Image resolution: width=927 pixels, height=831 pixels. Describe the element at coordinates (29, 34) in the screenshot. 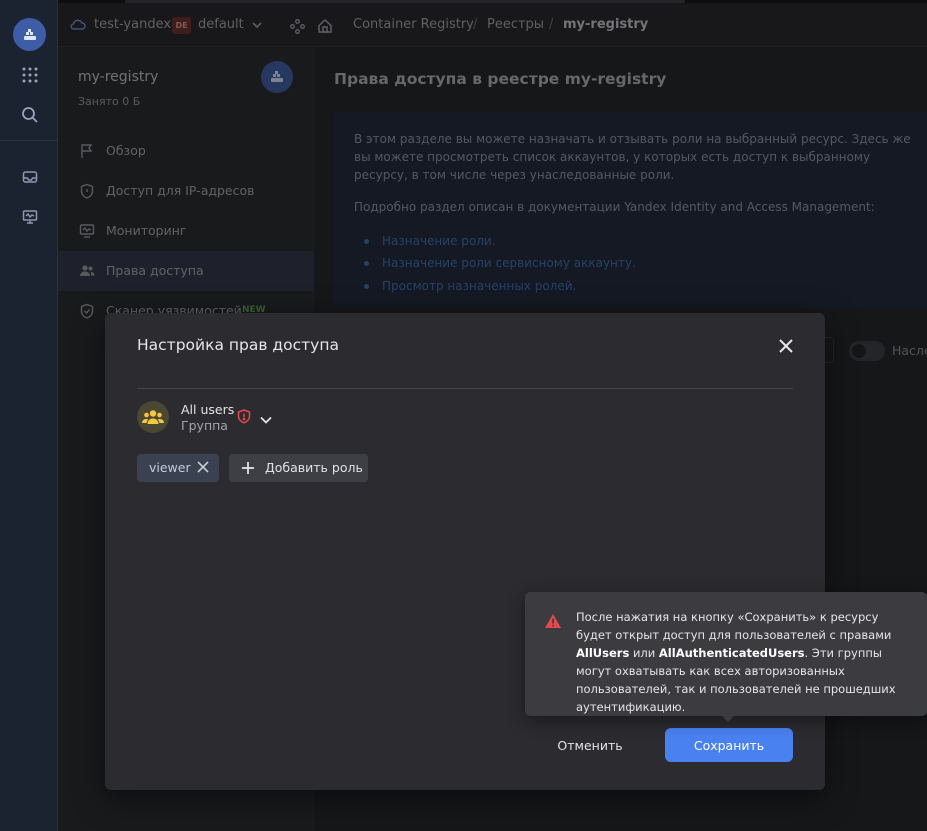

I see `cloud-logo-icon` at that location.